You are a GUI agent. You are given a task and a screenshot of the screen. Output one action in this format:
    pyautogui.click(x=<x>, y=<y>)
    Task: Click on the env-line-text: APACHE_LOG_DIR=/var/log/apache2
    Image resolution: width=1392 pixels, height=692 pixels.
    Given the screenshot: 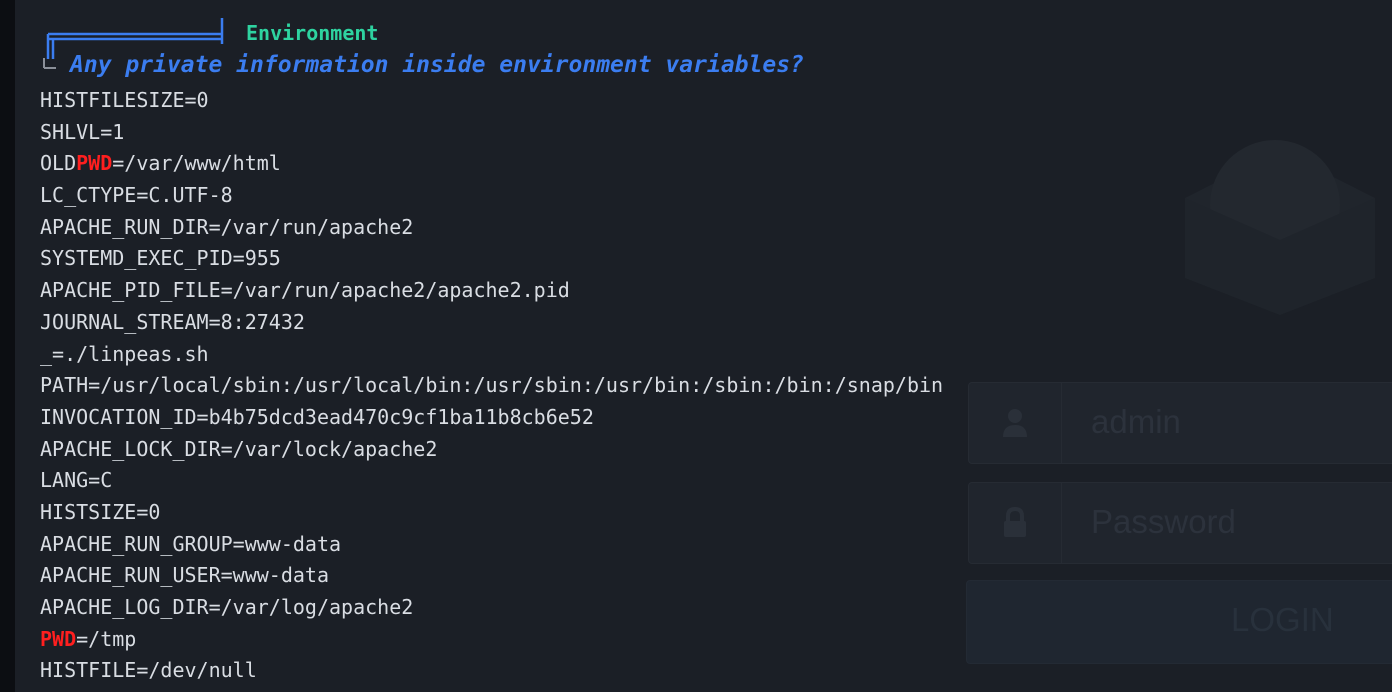 What is the action you would take?
    pyautogui.click(x=227, y=607)
    